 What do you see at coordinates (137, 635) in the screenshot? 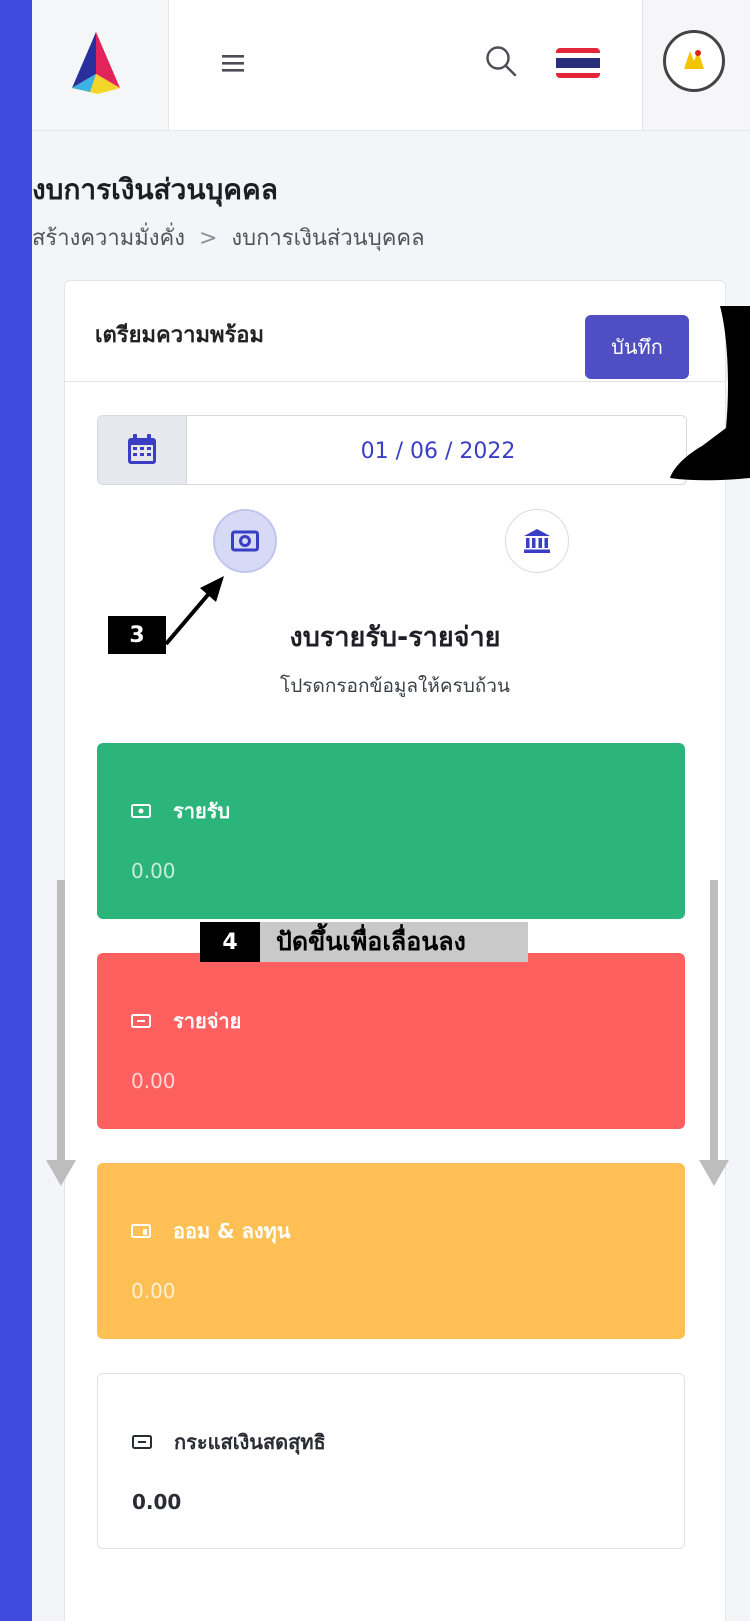
I see `step-3-badge: 3` at bounding box center [137, 635].